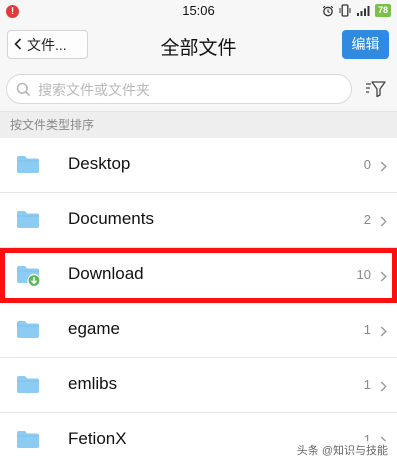  Describe the element at coordinates (29, 278) in the screenshot. I see `folder-download-icon` at that location.